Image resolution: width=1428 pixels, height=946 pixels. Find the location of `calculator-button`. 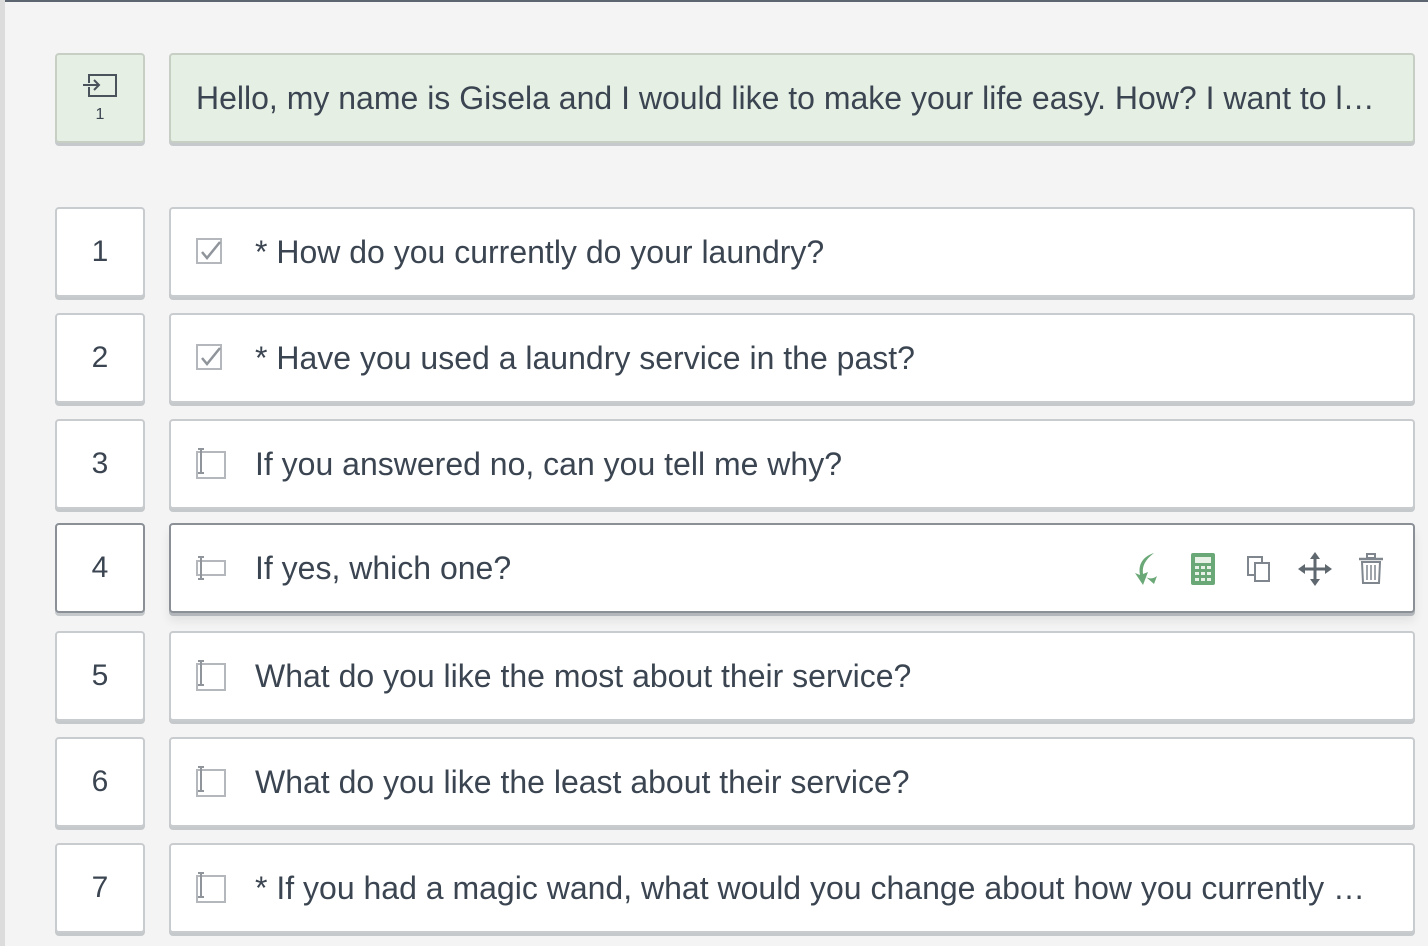

calculator-button is located at coordinates (1203, 569).